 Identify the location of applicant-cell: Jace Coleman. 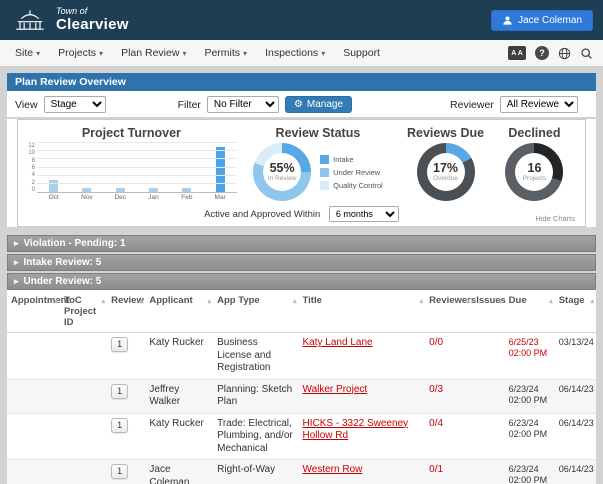
(179, 471).